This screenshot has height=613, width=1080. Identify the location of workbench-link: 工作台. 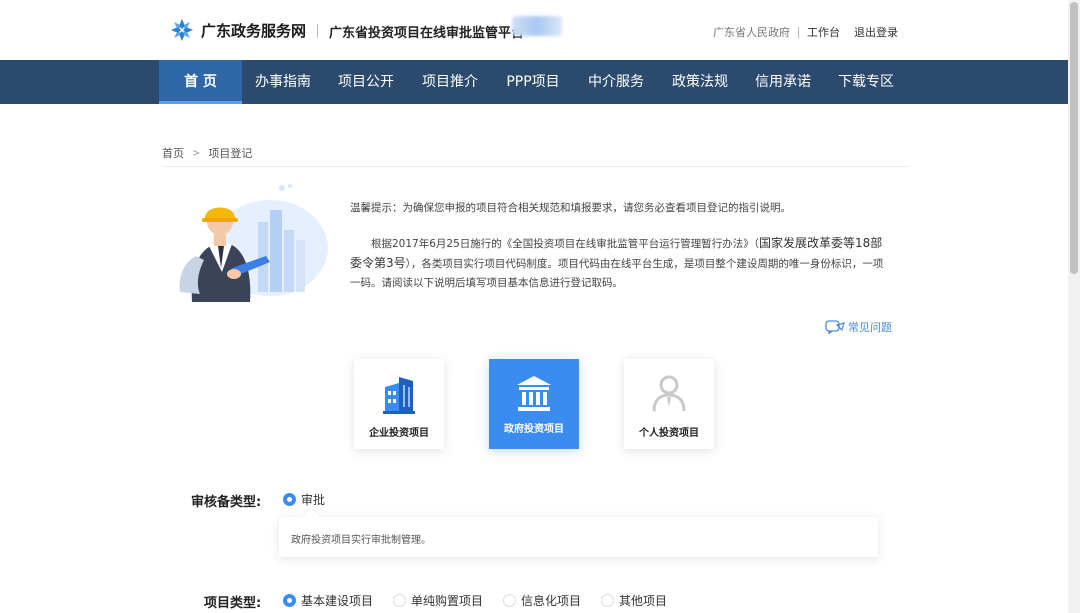
(823, 32).